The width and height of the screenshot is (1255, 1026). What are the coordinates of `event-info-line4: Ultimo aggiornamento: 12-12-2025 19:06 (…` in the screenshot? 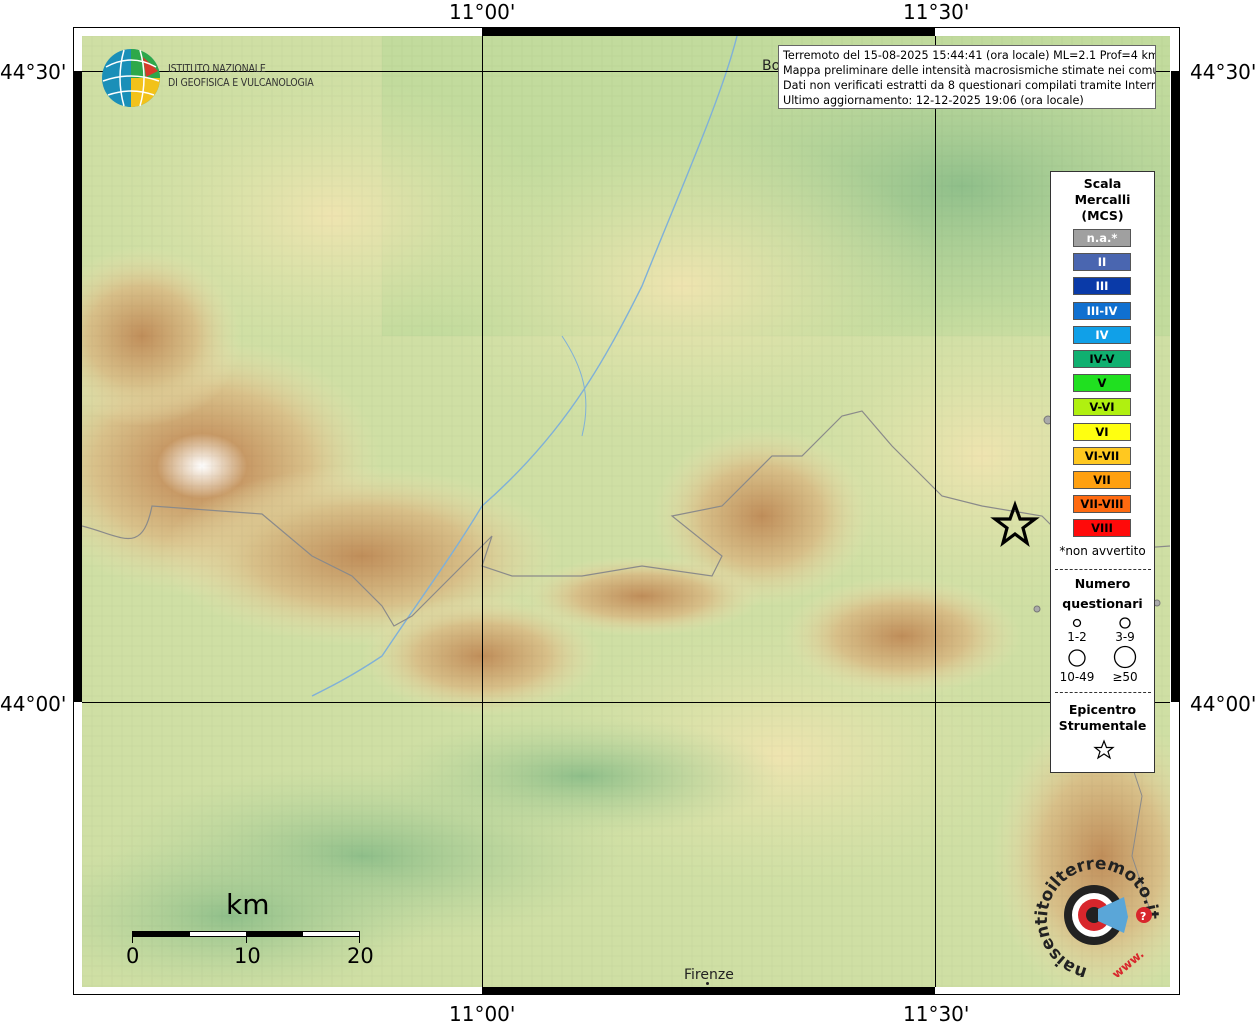 It's located at (933, 100).